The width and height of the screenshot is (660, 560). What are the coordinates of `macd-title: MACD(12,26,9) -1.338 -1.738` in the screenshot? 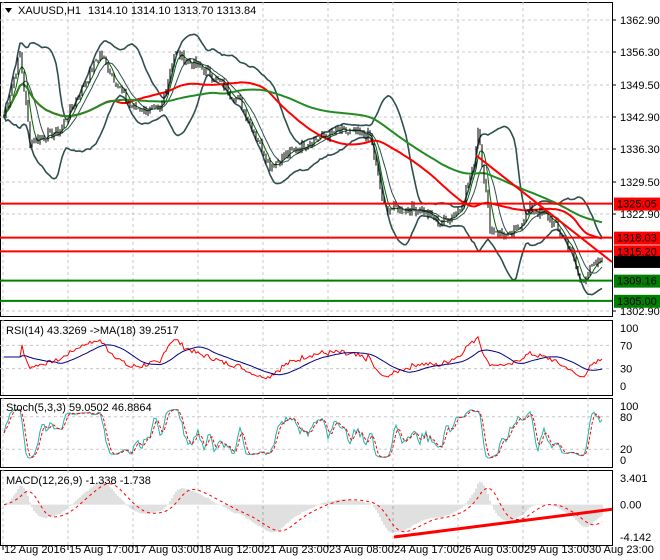 It's located at (78, 481).